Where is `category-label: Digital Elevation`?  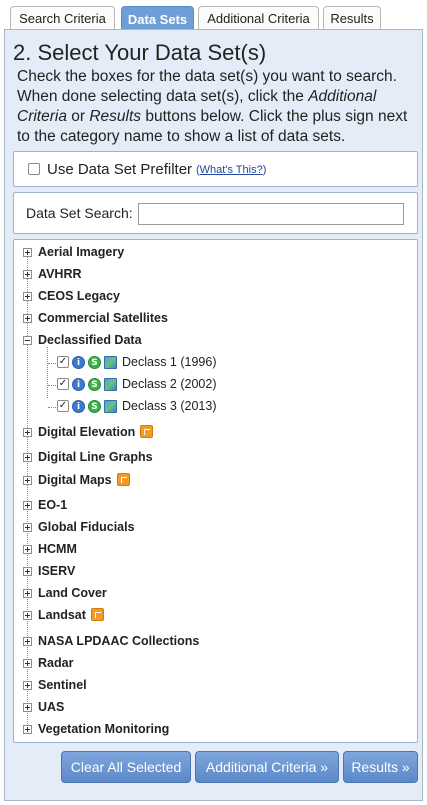
category-label: Digital Elevation is located at coordinates (96, 432).